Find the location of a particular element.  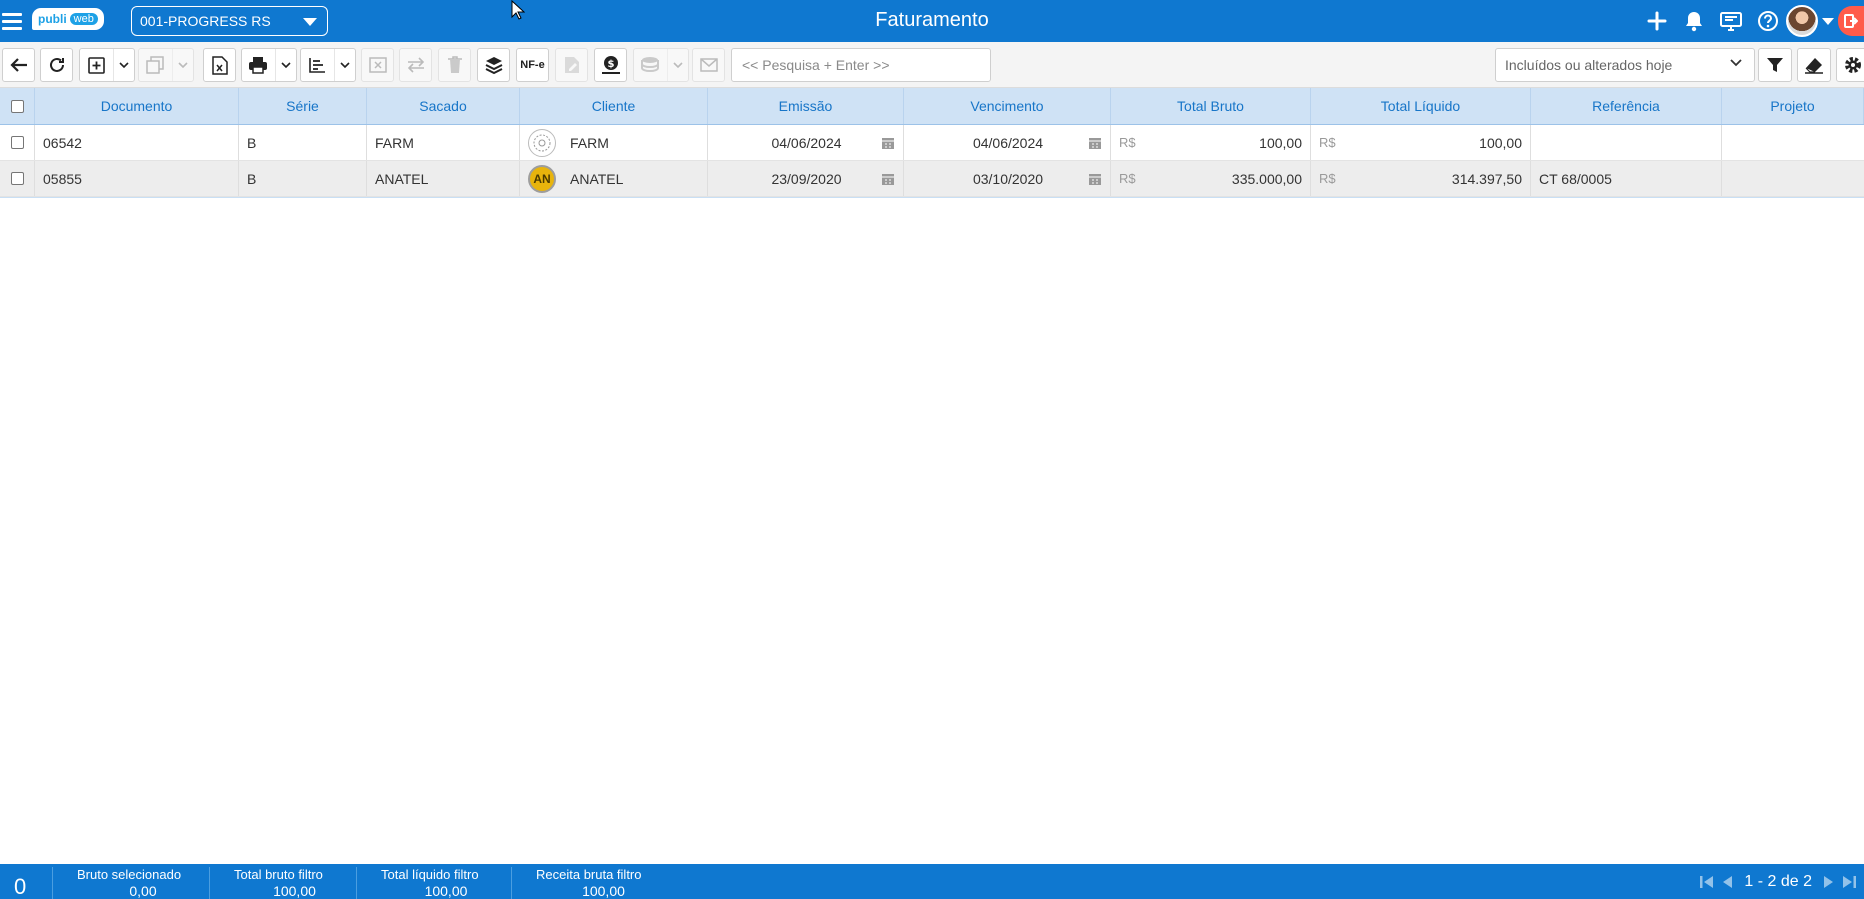

previous-page-icon is located at coordinates (1727, 882).